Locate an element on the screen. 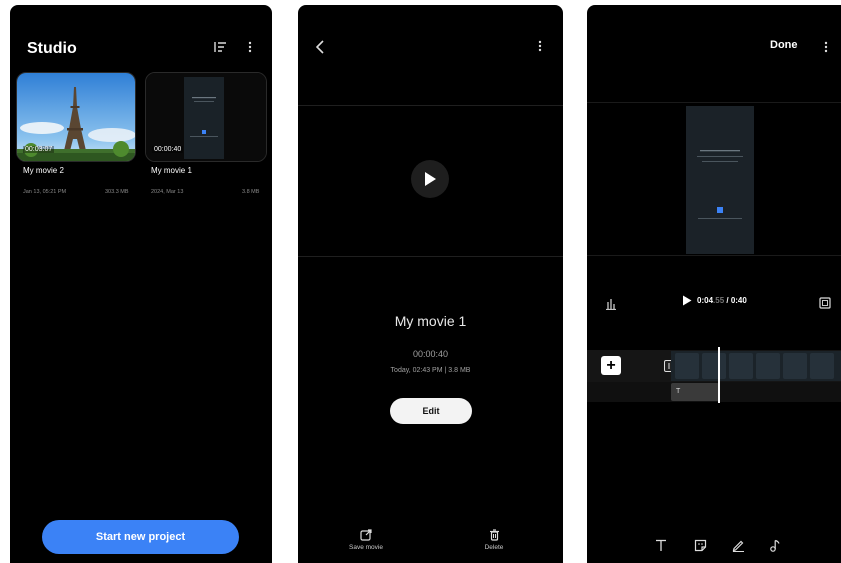 The image size is (841, 563). project-card-my-movie-1: 00:00:40 is located at coordinates (206, 117).